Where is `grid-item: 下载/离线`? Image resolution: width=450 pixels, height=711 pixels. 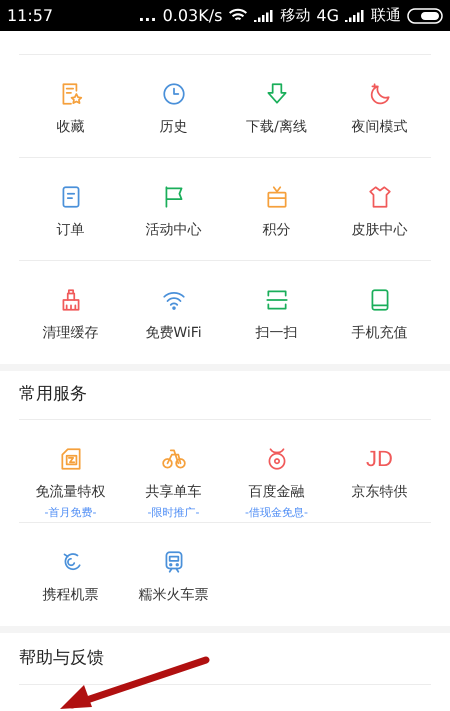 grid-item: 下载/离线 is located at coordinates (276, 106).